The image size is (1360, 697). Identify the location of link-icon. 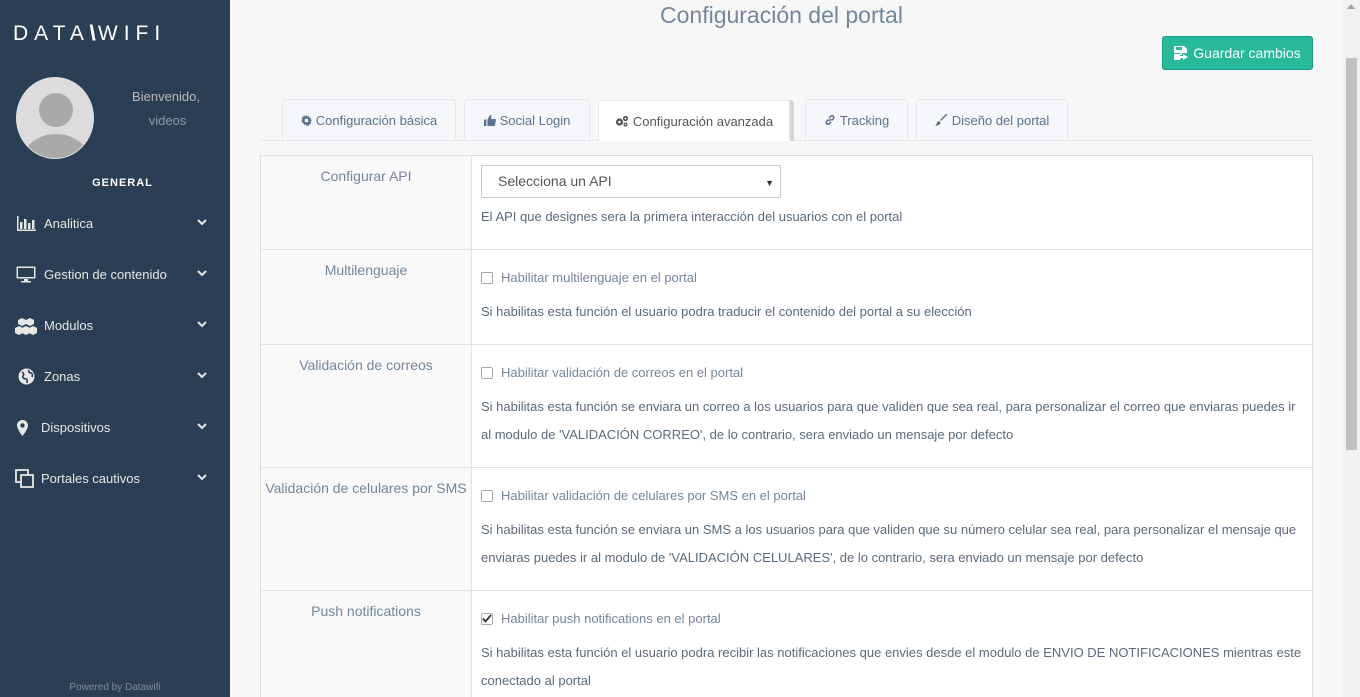
(830, 120).